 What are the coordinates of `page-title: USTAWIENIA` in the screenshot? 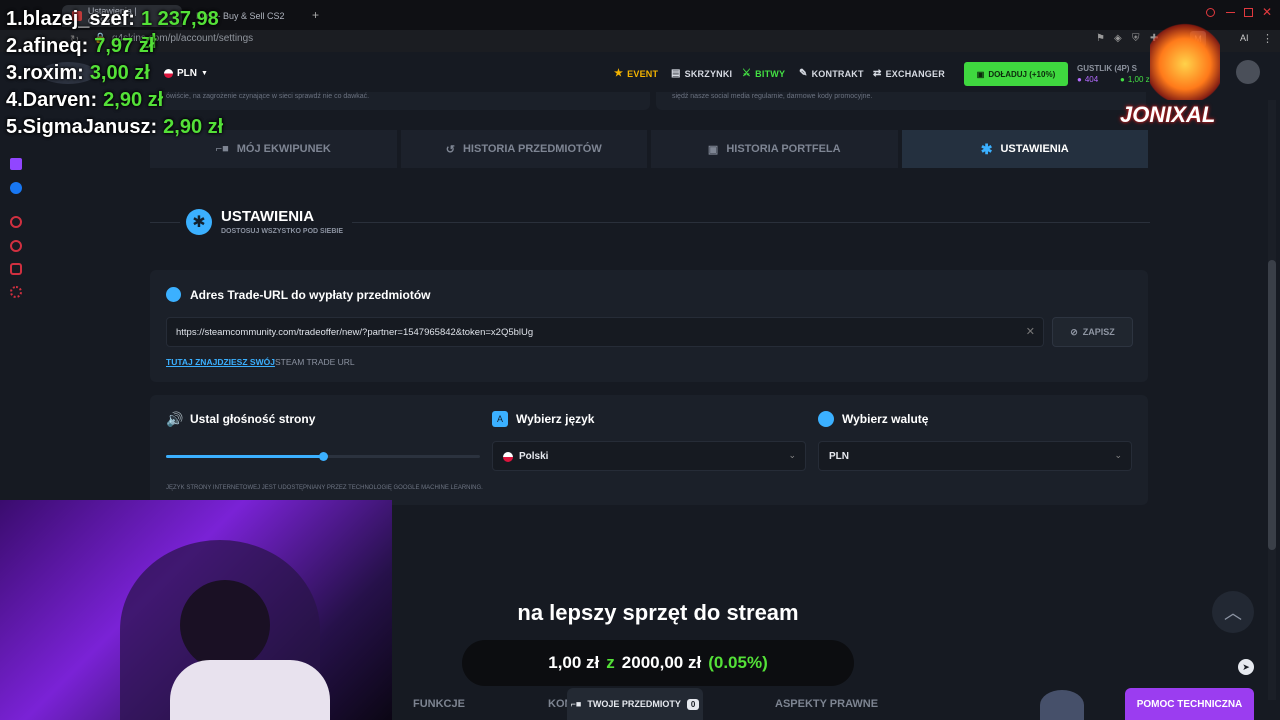 It's located at (268, 216).